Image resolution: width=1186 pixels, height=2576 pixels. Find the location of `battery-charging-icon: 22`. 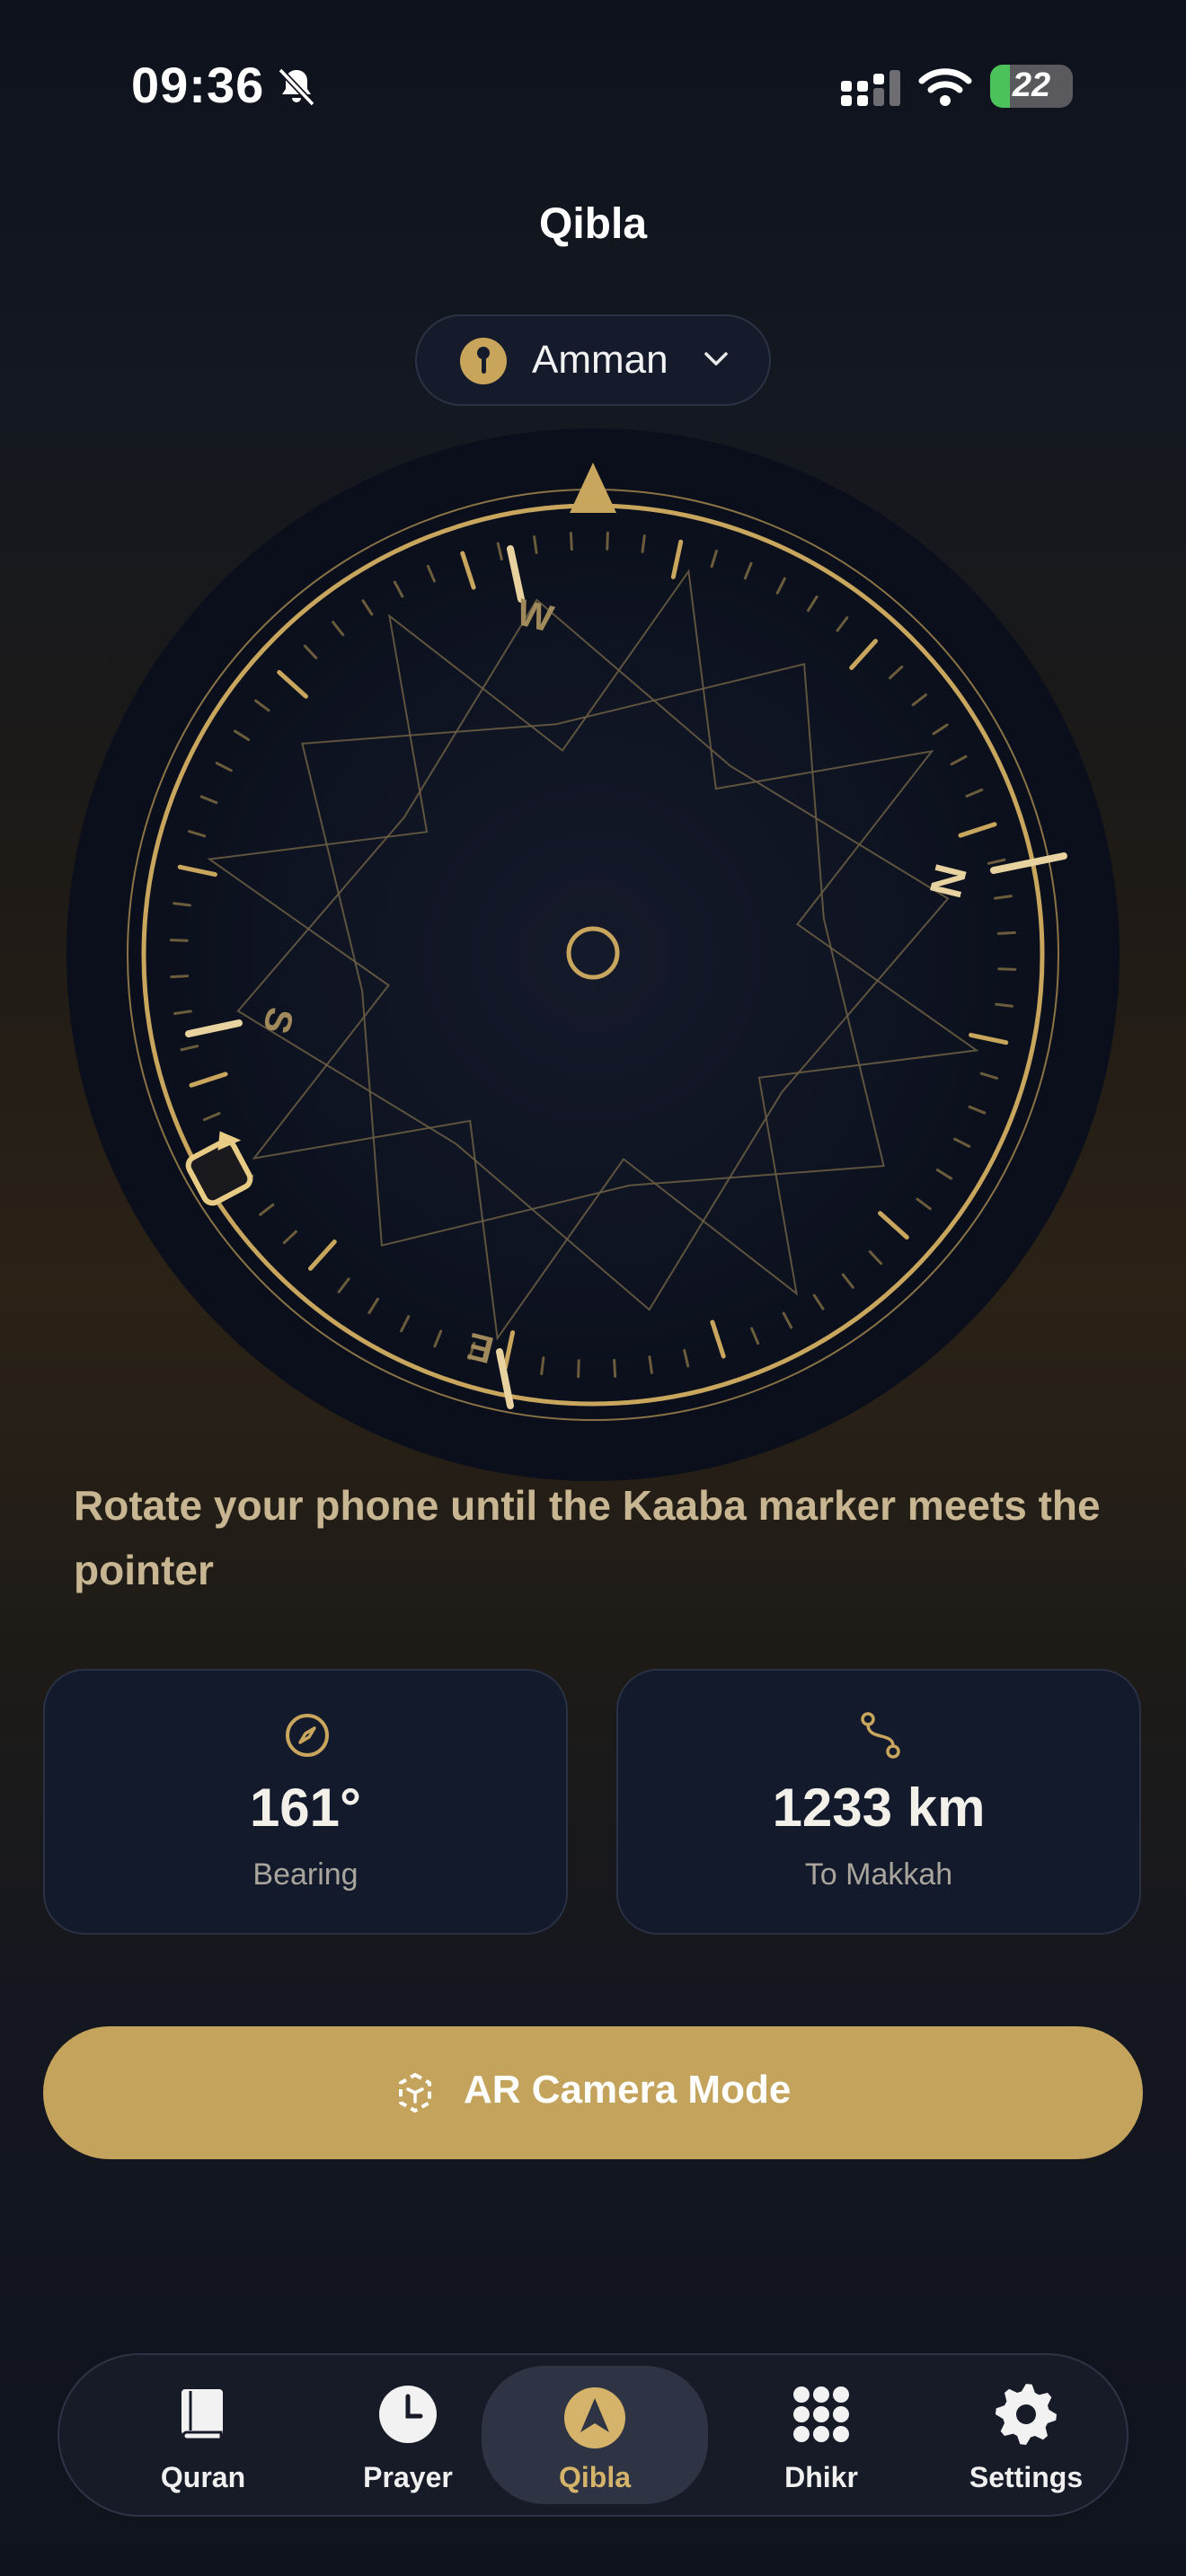

battery-charging-icon: 22 is located at coordinates (1031, 86).